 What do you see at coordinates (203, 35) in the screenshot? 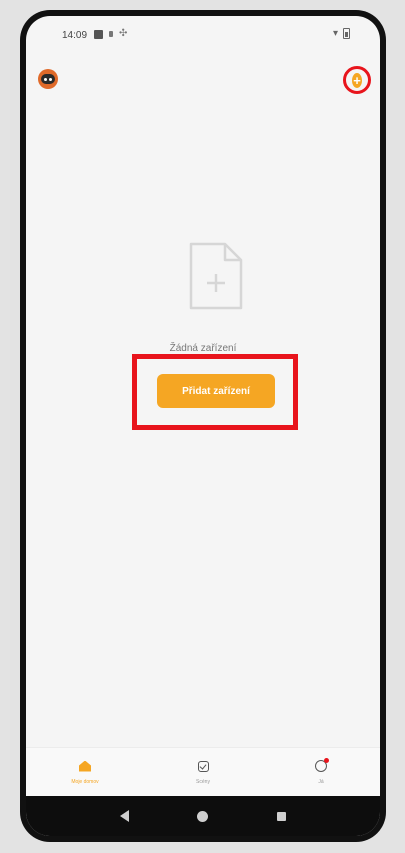
I see `status-bar: 14:09 ✣ ▾` at bounding box center [203, 35].